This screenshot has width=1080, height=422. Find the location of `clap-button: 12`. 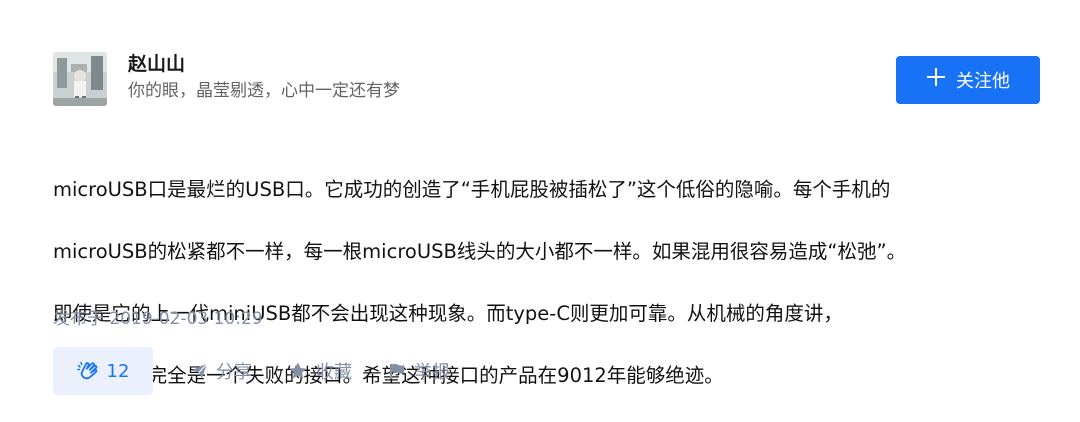

clap-button: 12 is located at coordinates (103, 371).